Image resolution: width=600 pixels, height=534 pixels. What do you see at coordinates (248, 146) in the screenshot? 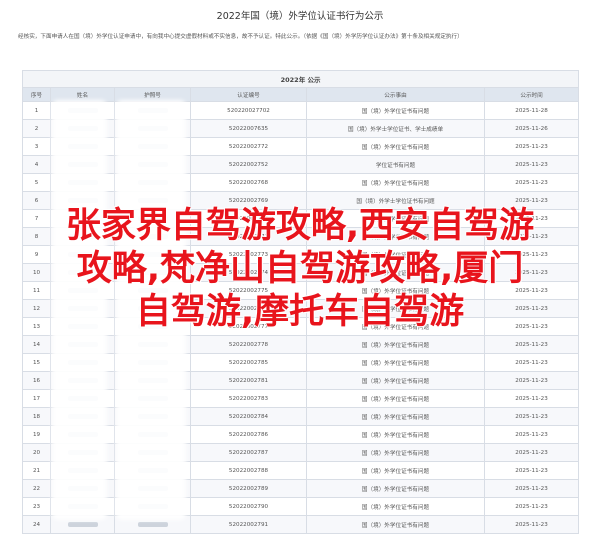
I see `certificate-number-cell: 52022002772` at bounding box center [248, 146].